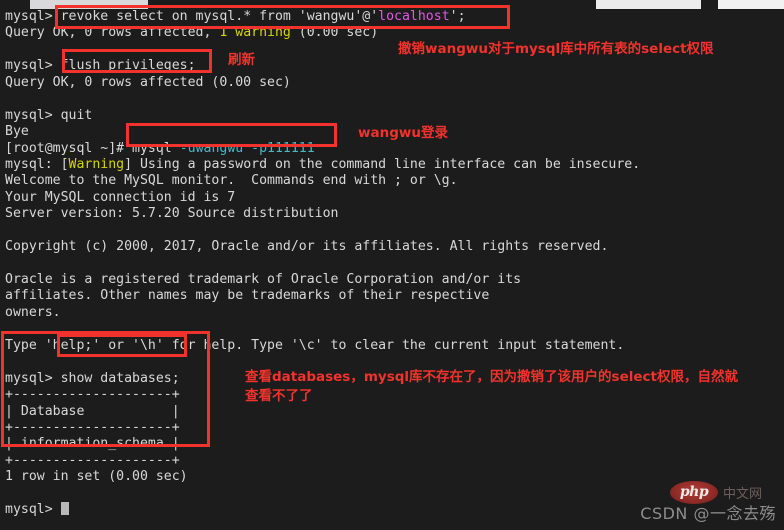  What do you see at coordinates (648, 4) in the screenshot?
I see `window-tab-secondary` at bounding box center [648, 4].